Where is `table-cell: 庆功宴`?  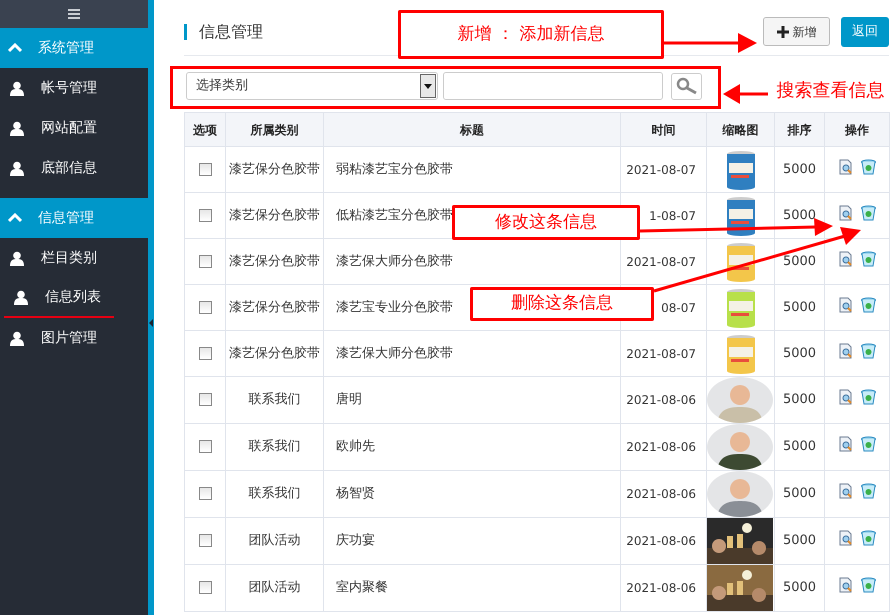
table-cell: 庆功宴 is located at coordinates (472, 541).